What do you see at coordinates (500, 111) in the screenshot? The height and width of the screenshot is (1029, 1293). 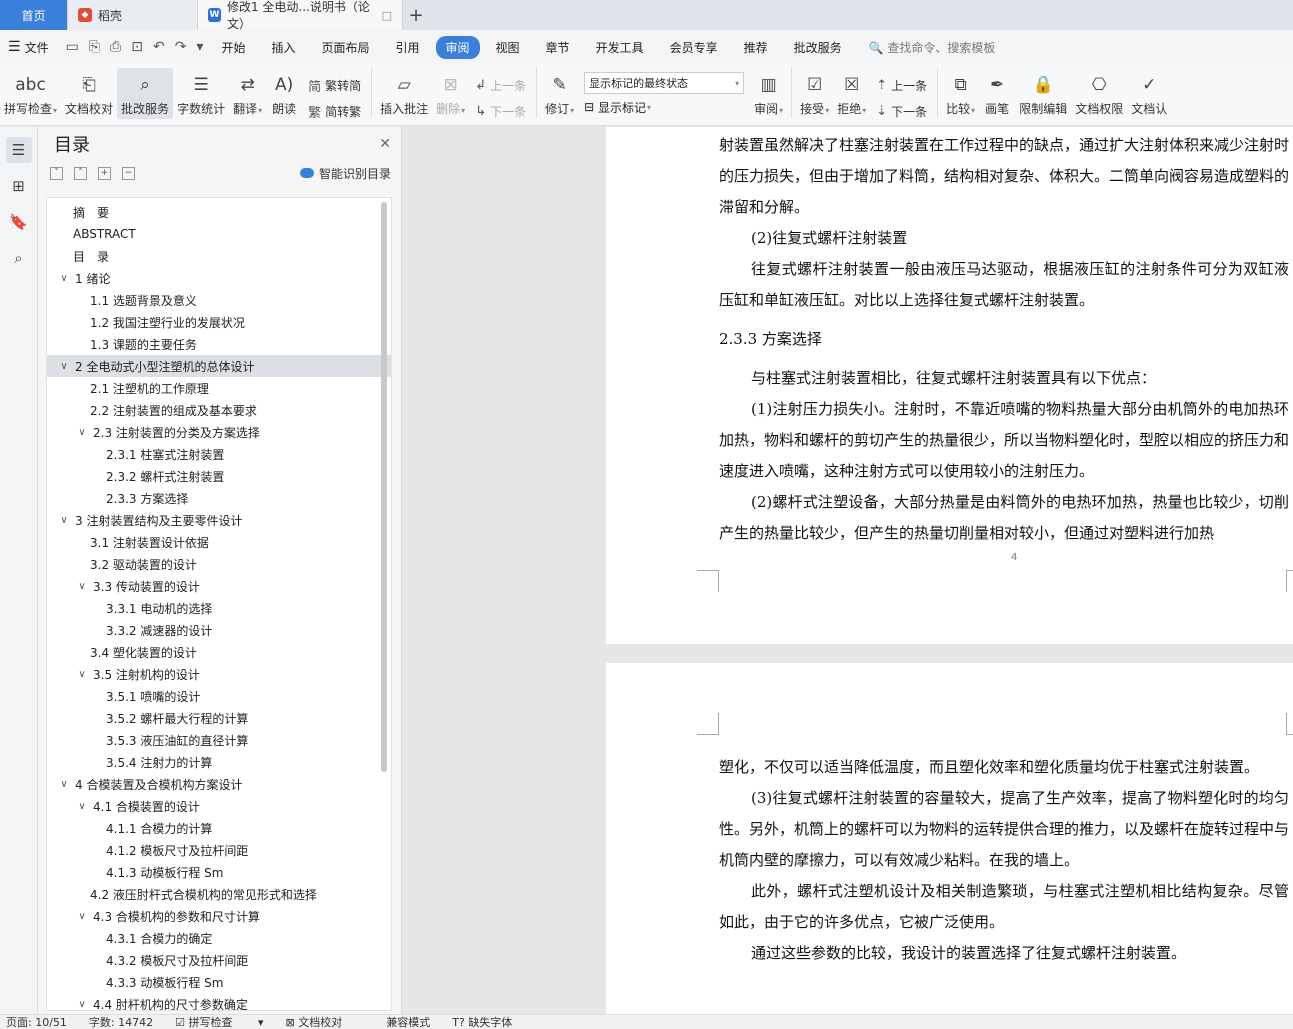 I see `next-comment-button: ↳ 下一条` at bounding box center [500, 111].